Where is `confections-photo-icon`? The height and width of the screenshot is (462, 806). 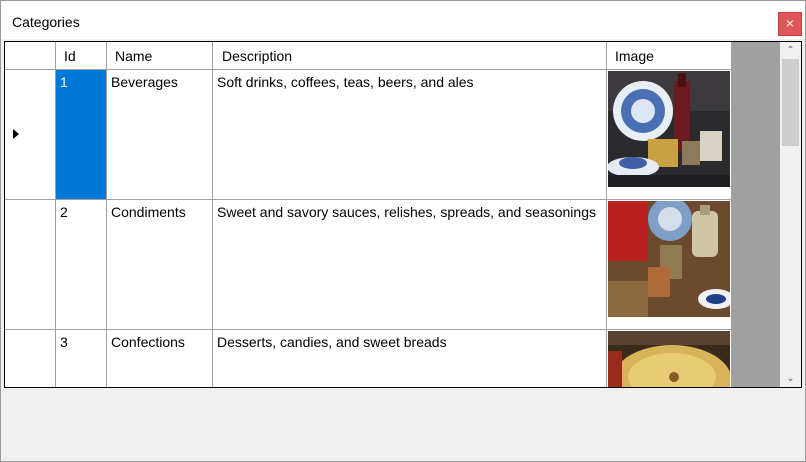 confections-photo-icon is located at coordinates (669, 359).